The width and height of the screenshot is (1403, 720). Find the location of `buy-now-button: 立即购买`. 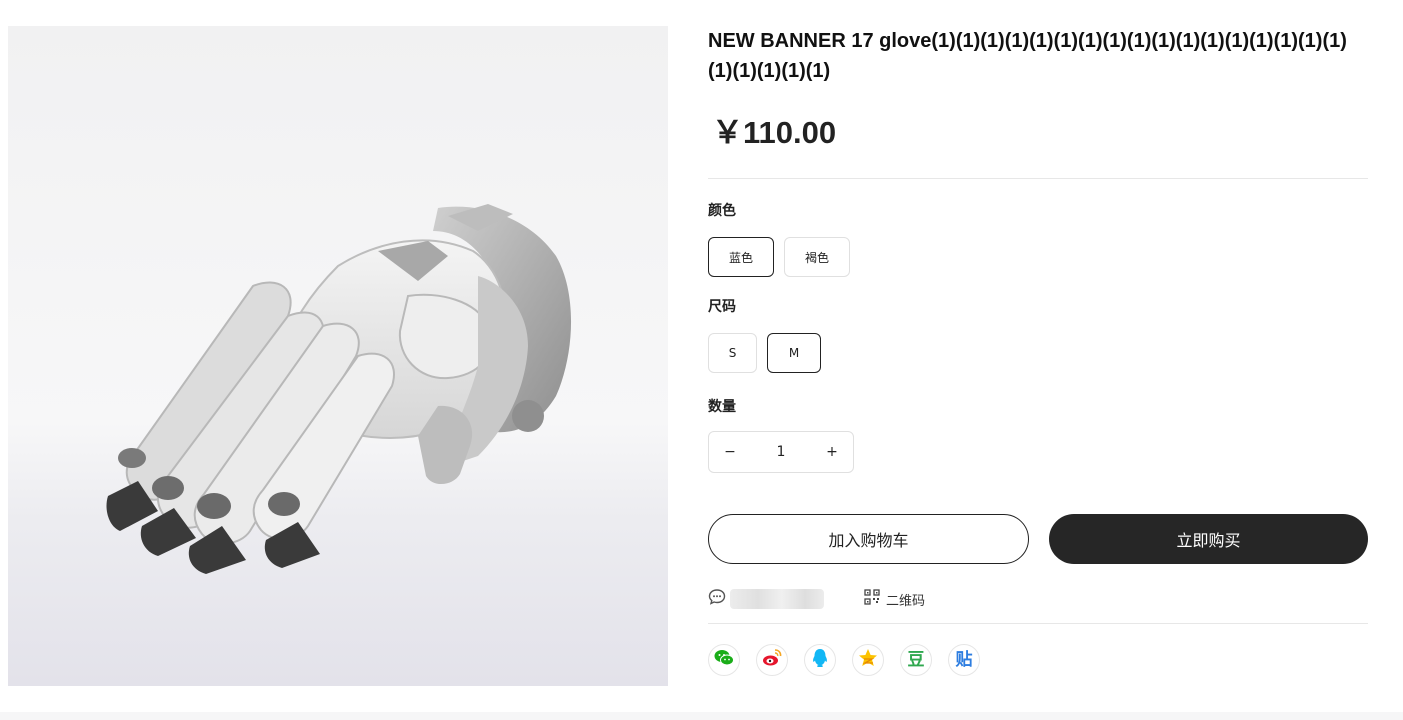

buy-now-button: 立即购买 is located at coordinates (1208, 539).